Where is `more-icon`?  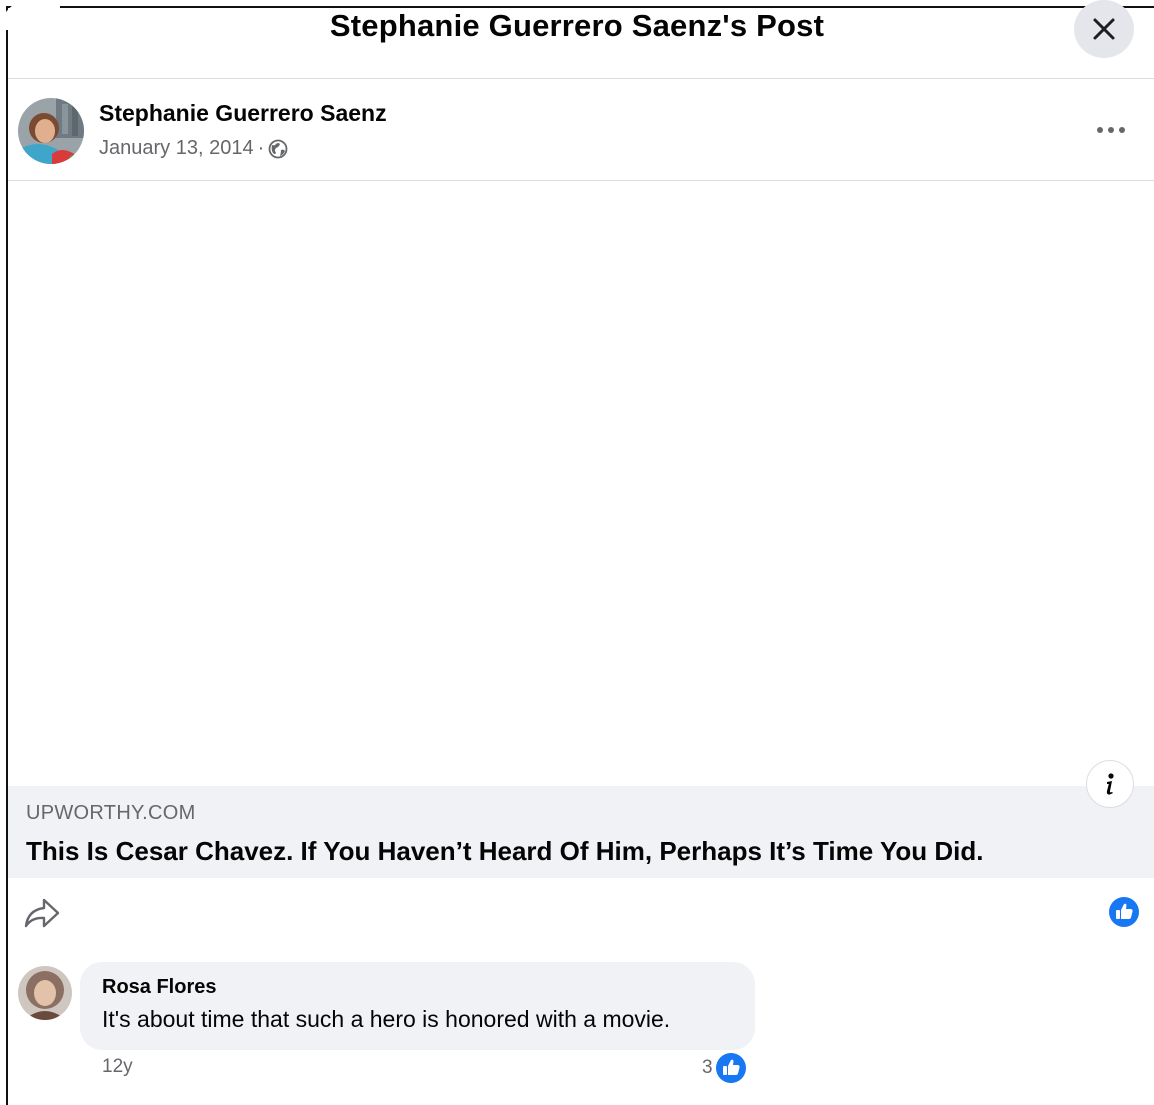 more-icon is located at coordinates (1111, 130).